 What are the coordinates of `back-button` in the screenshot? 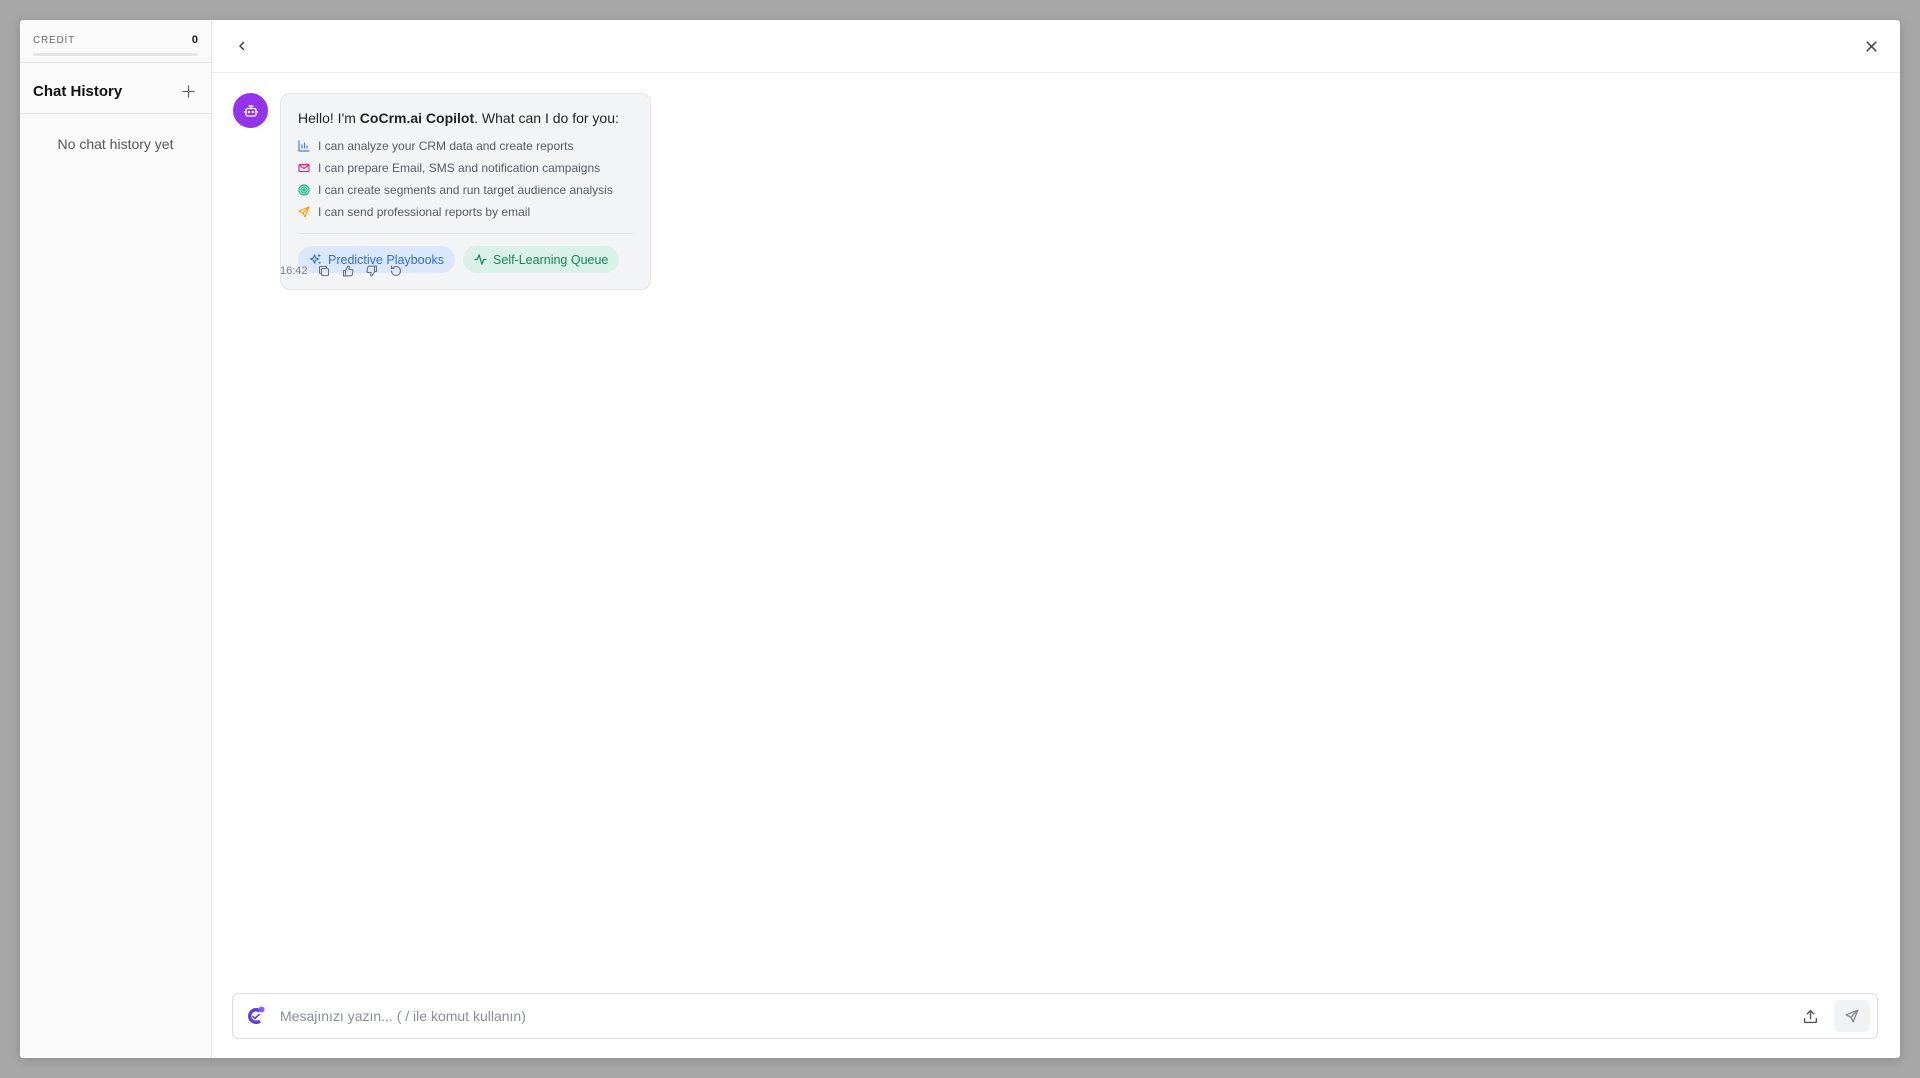 It's located at (242, 46).